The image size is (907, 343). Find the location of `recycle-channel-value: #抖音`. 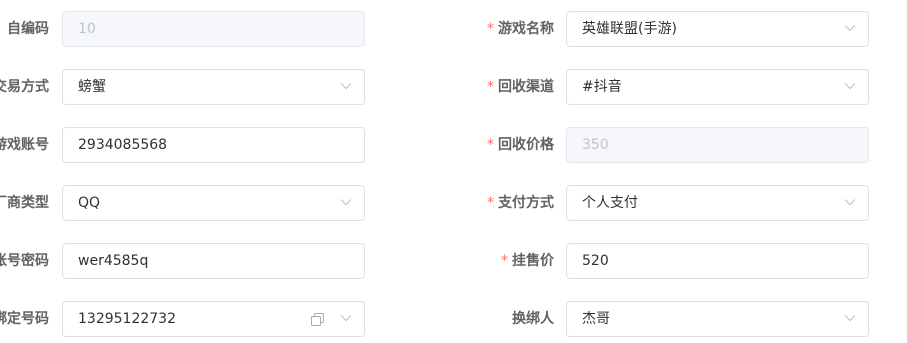

recycle-channel-value: #抖音 is located at coordinates (602, 87).